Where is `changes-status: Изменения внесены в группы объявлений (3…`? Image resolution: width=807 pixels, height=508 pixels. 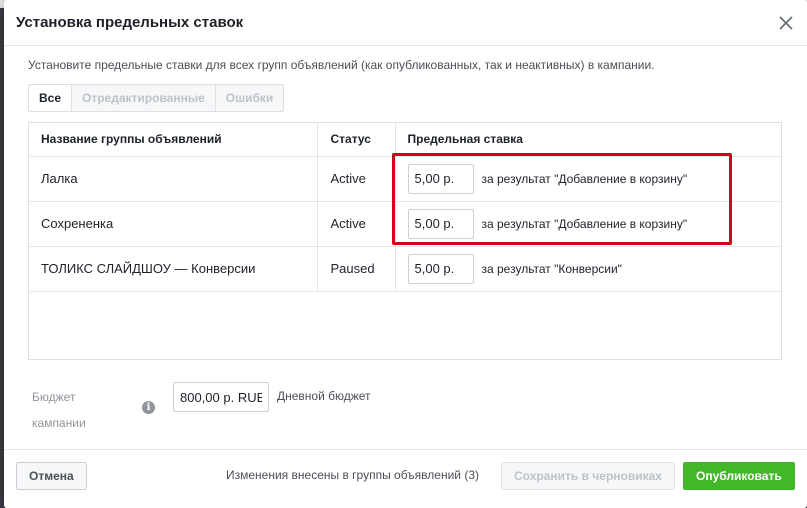 changes-status: Изменения внесены в группы объявлений (3… is located at coordinates (352, 475).